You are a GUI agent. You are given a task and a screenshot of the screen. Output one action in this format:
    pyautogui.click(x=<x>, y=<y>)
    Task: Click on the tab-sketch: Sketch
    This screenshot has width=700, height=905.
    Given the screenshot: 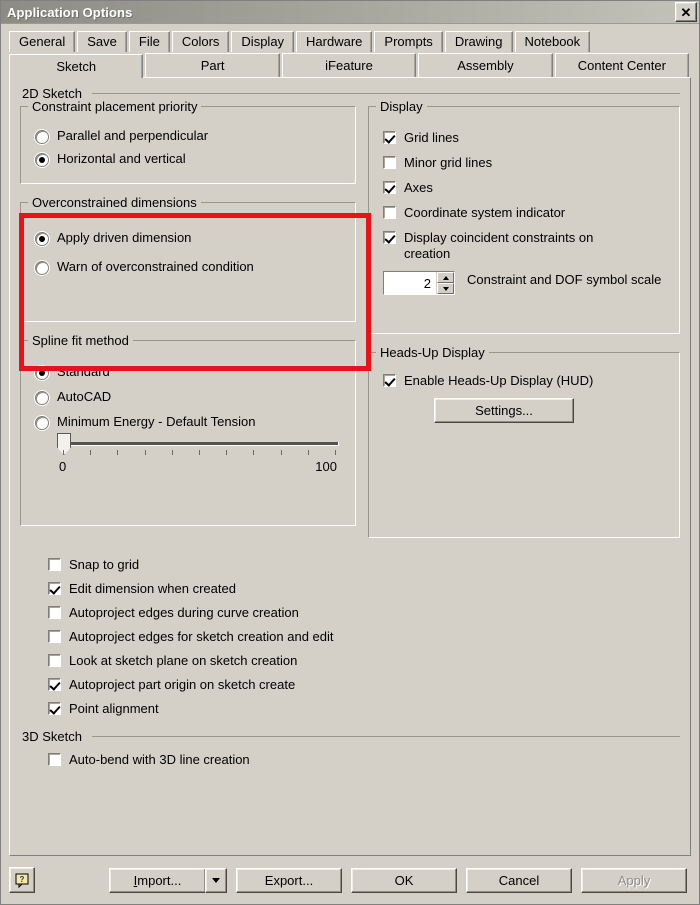 What is the action you would take?
    pyautogui.click(x=76, y=66)
    